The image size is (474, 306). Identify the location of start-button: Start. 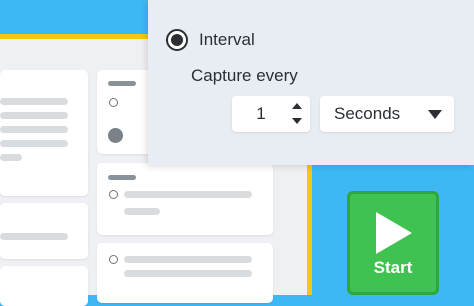
(393, 243).